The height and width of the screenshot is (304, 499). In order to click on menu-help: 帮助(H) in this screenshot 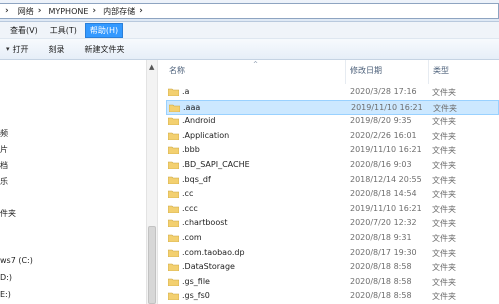, I will do `click(104, 30)`.